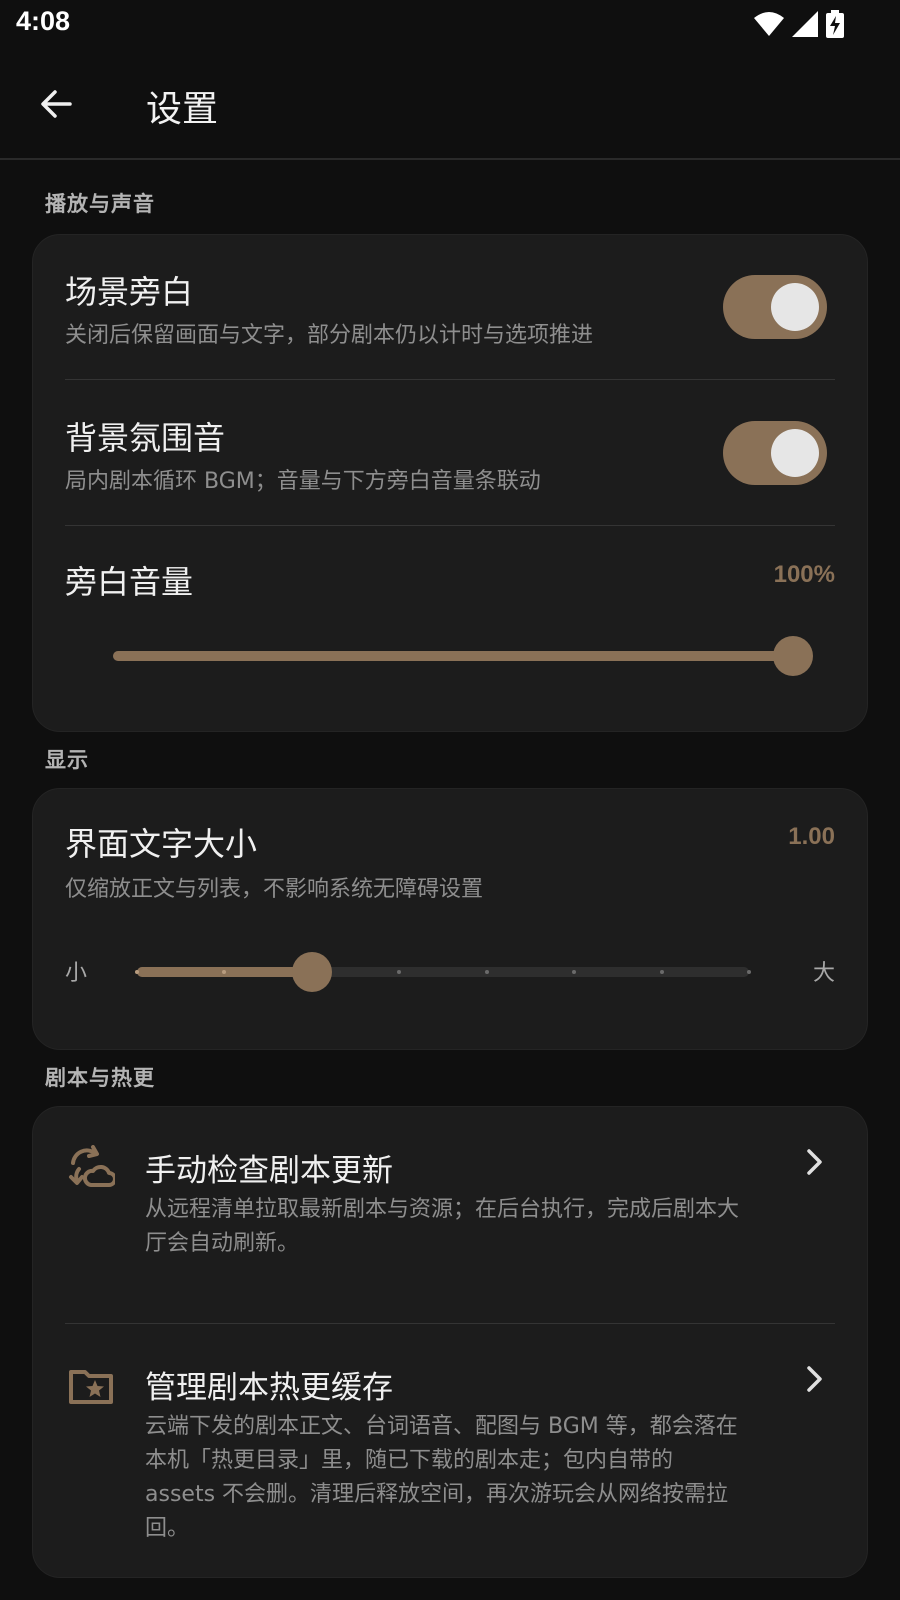 This screenshot has height=1600, width=900. Describe the element at coordinates (92, 1166) in the screenshot. I see `cloud-sync-icon` at that location.